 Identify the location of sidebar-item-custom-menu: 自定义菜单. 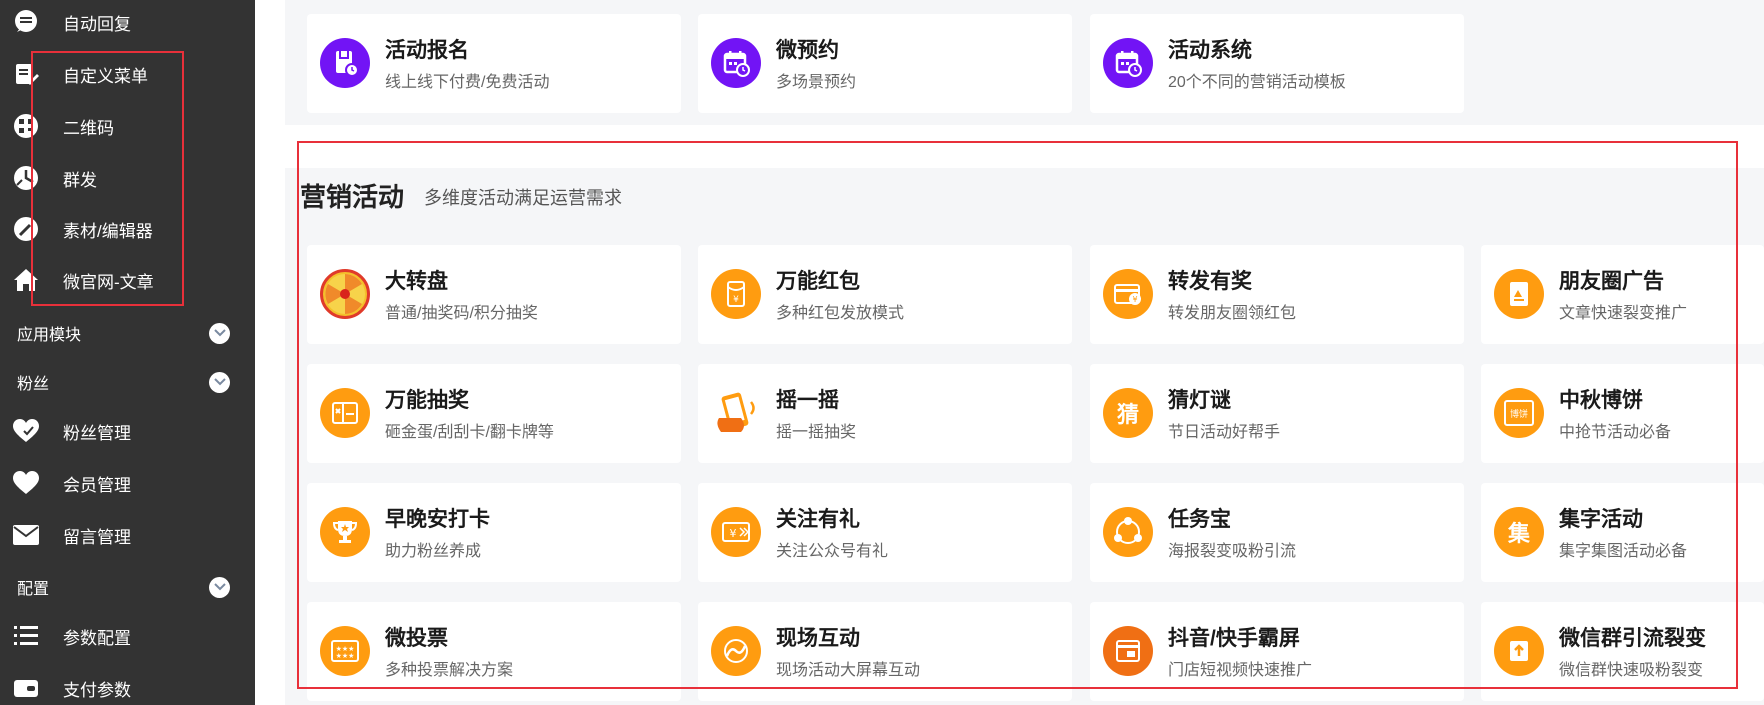
(127, 74).